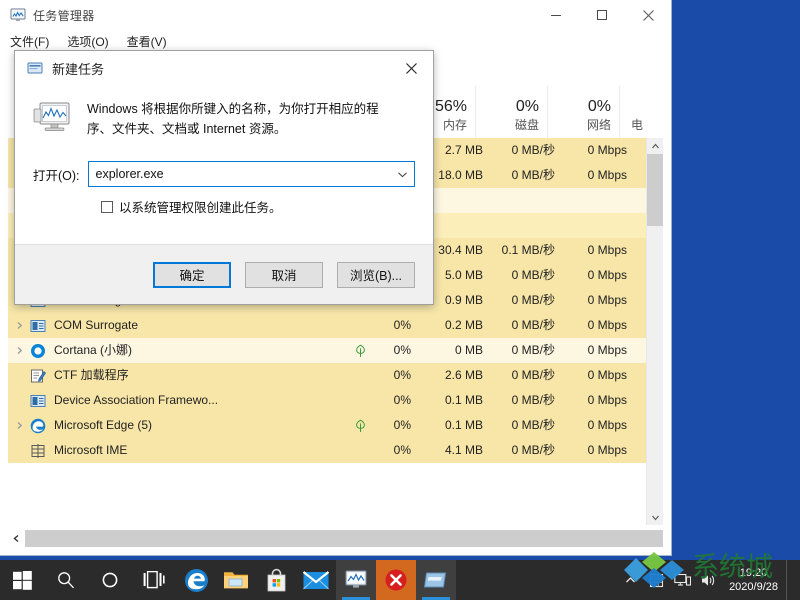  Describe the element at coordinates (16, 538) in the screenshot. I see `scroll-left-icon` at that location.